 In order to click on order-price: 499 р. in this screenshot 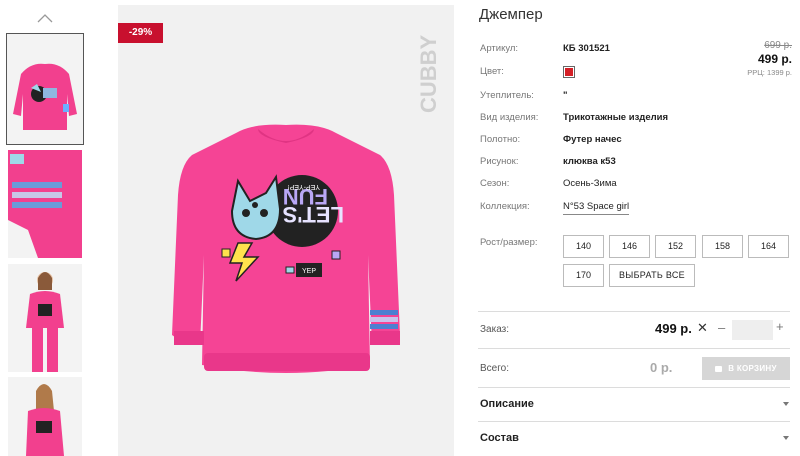, I will do `click(673, 328)`.